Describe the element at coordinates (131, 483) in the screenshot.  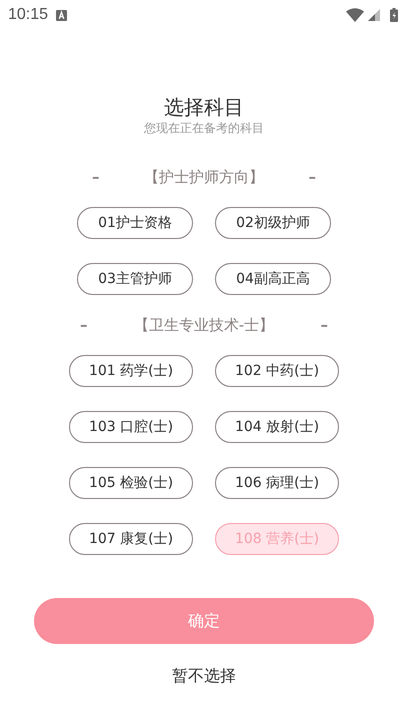
I see `subject-option: 105 检验(士)` at that location.